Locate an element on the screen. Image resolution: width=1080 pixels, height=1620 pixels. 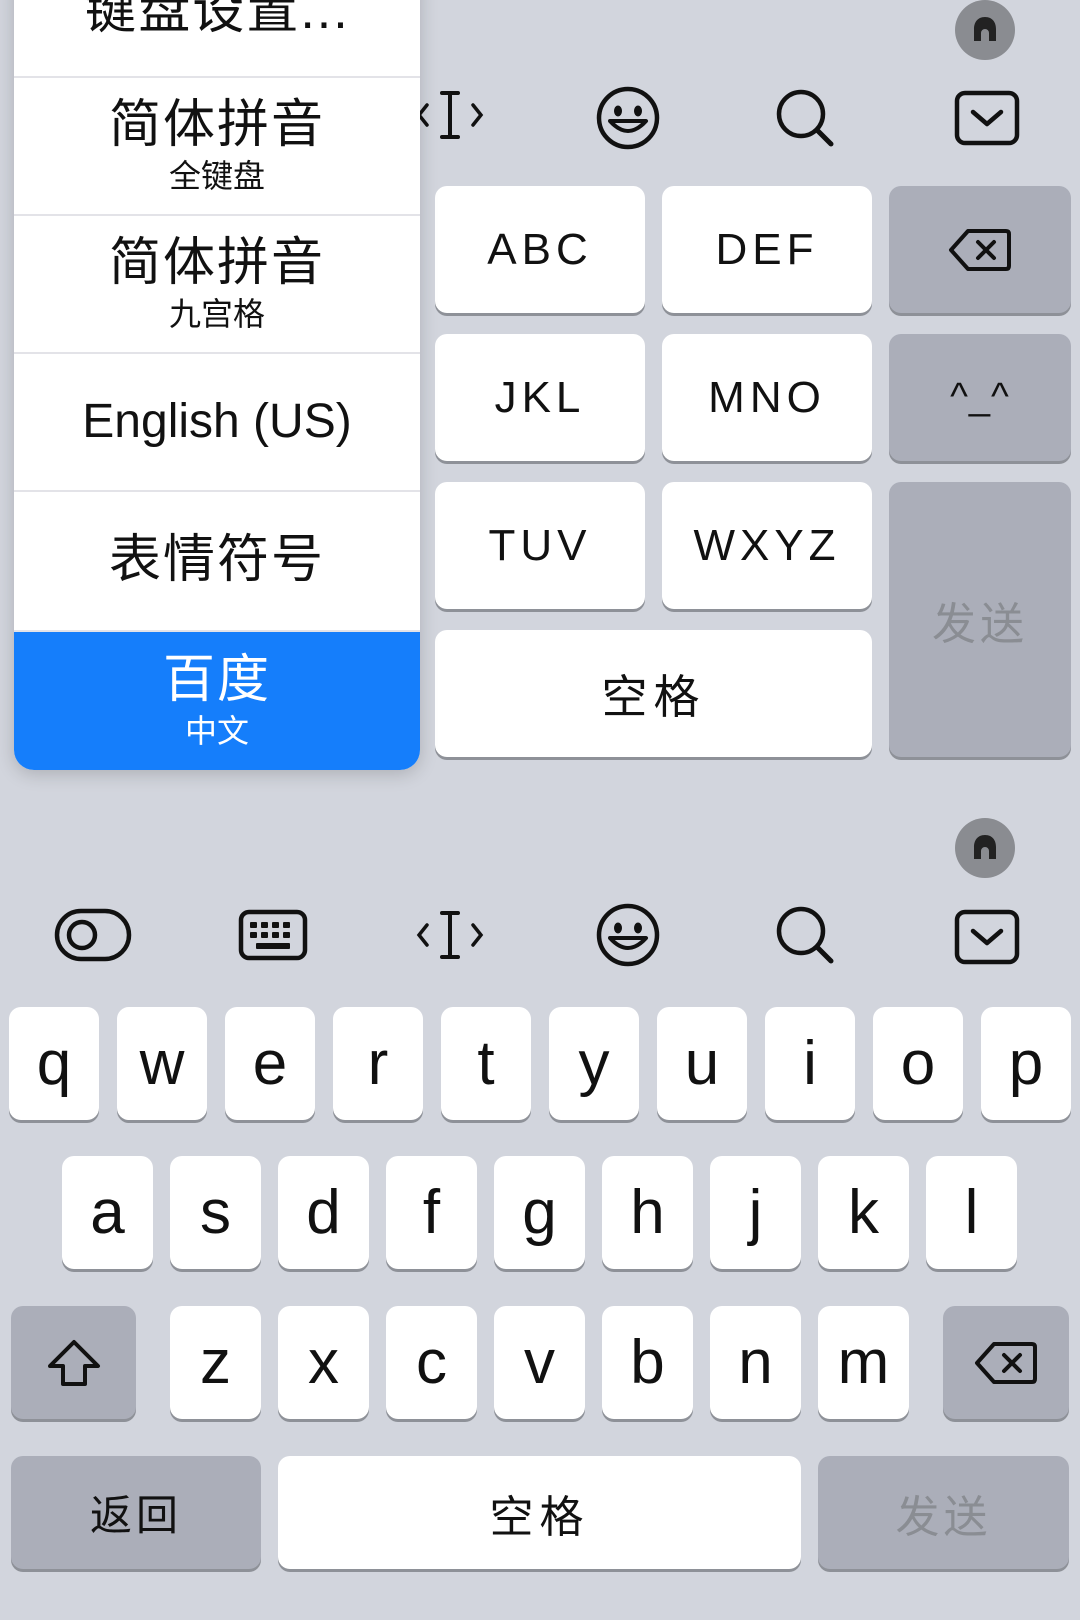
t9-space-key: 空格 is located at coordinates (653, 693).